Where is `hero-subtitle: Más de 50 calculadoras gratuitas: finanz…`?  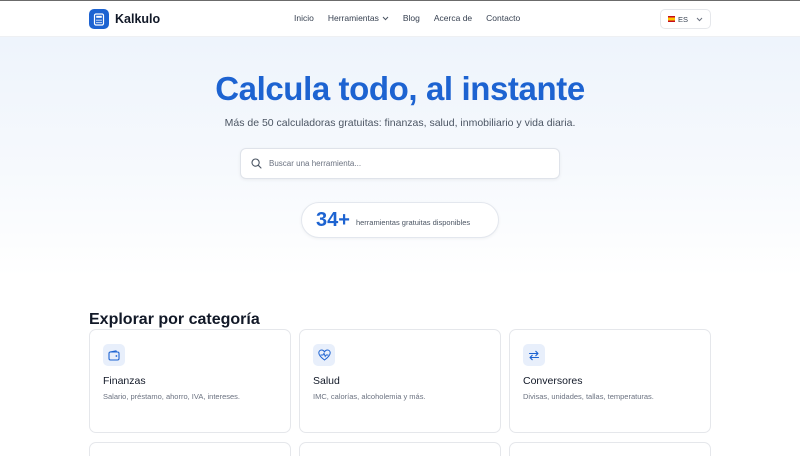 hero-subtitle: Más de 50 calculadoras gratuitas: finanz… is located at coordinates (400, 123).